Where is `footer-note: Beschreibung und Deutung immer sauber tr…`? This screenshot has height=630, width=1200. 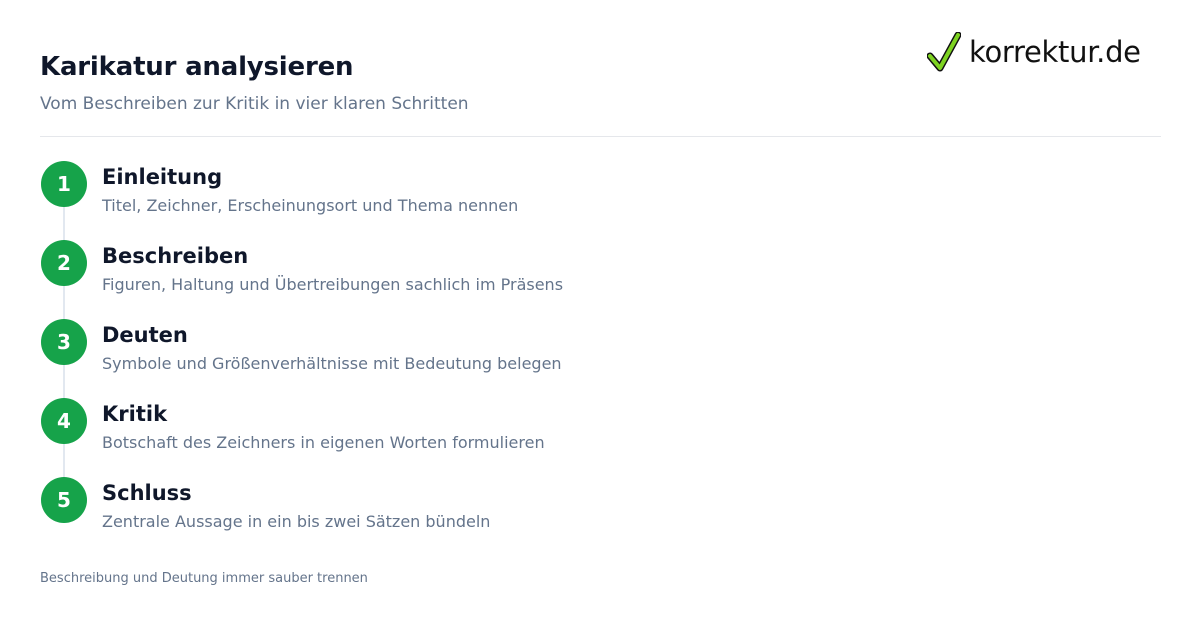
footer-note: Beschreibung und Deutung immer sauber tr… is located at coordinates (204, 578).